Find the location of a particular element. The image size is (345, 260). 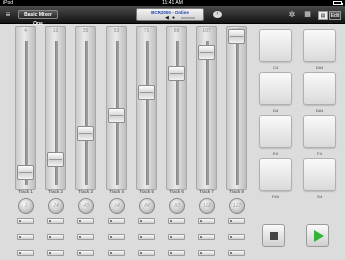

mixer-select-button: Basic Mixer One is located at coordinates (38, 18).